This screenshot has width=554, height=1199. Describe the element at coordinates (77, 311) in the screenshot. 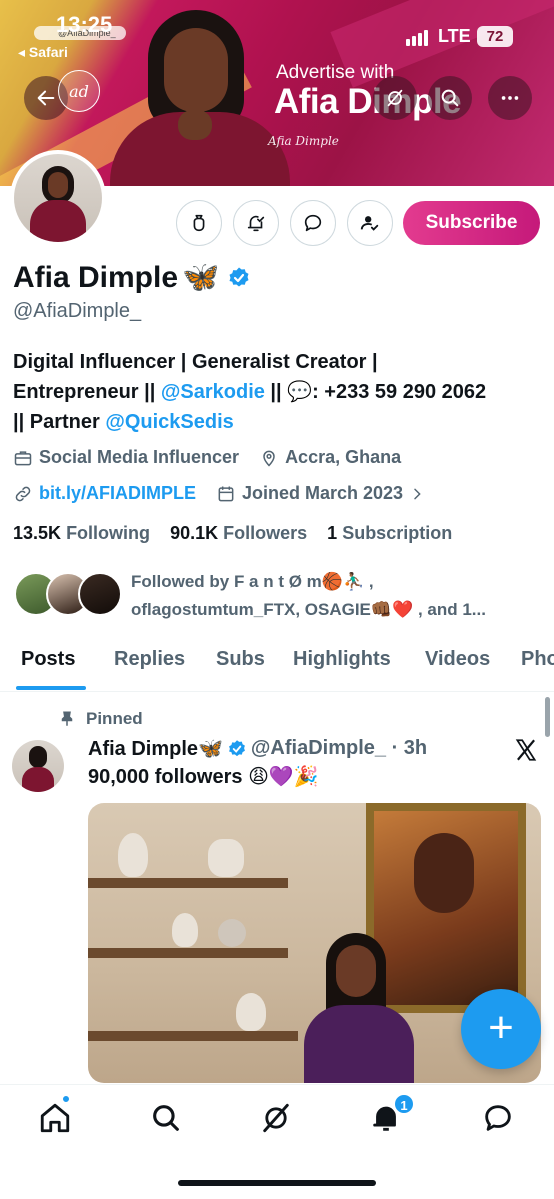

I see `profile-handle: @AfiaDimple_` at that location.